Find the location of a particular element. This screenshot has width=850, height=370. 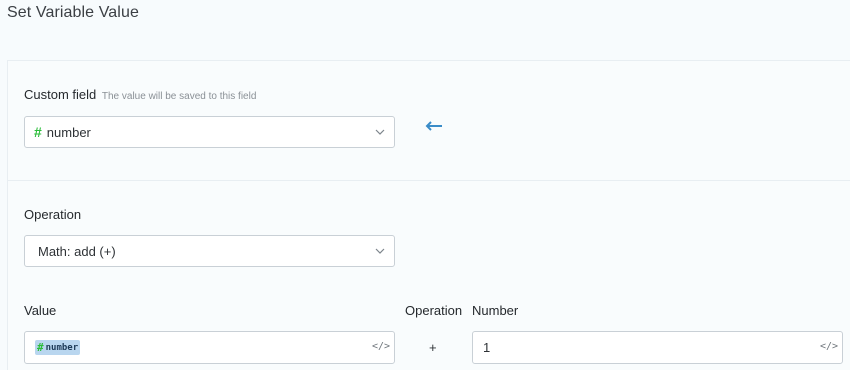

variable-token-label: number is located at coordinates (62, 347).